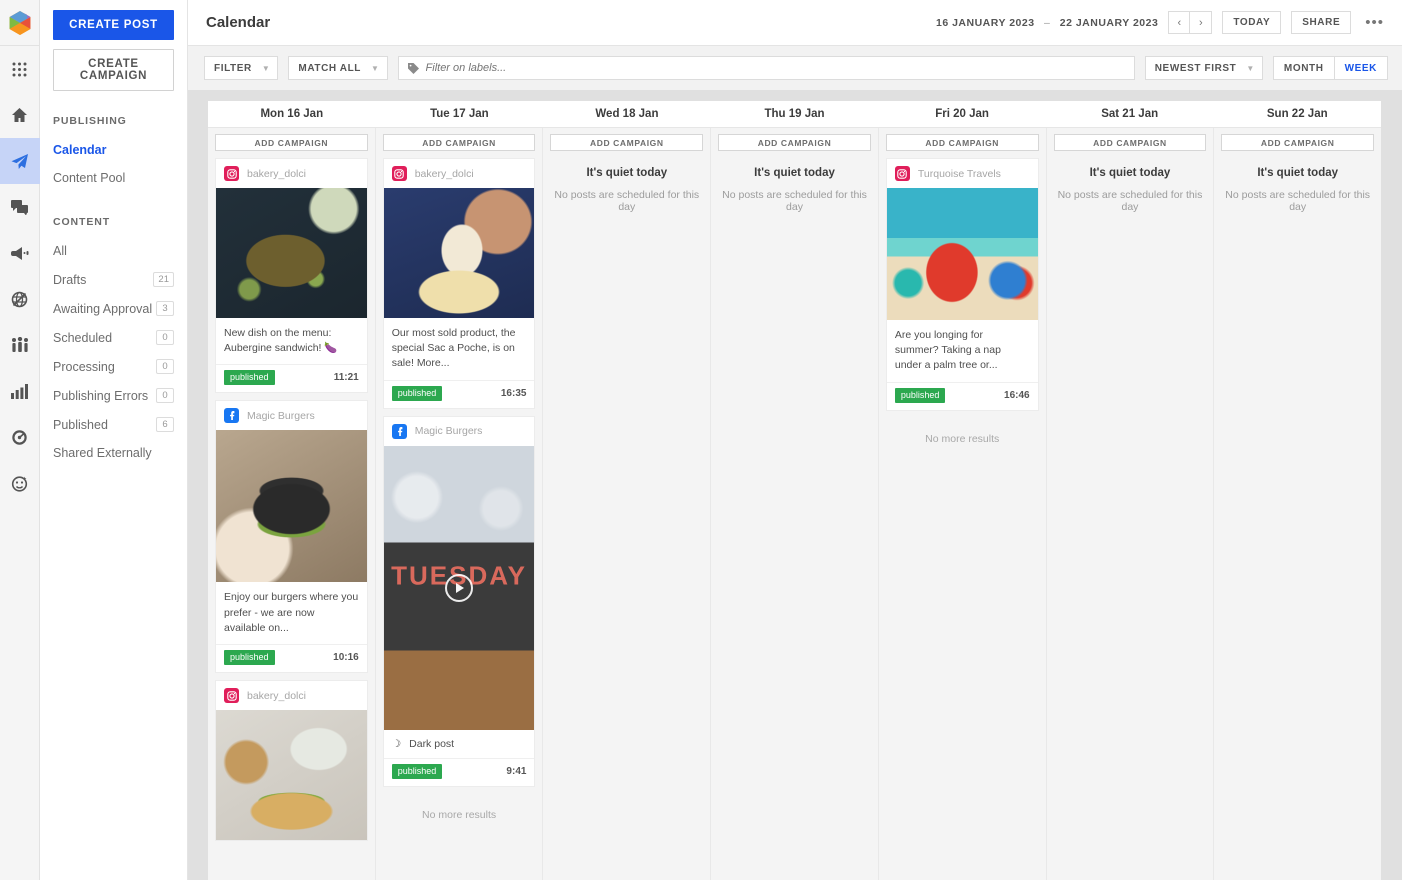  What do you see at coordinates (19, 23) in the screenshot?
I see `app-logo` at bounding box center [19, 23].